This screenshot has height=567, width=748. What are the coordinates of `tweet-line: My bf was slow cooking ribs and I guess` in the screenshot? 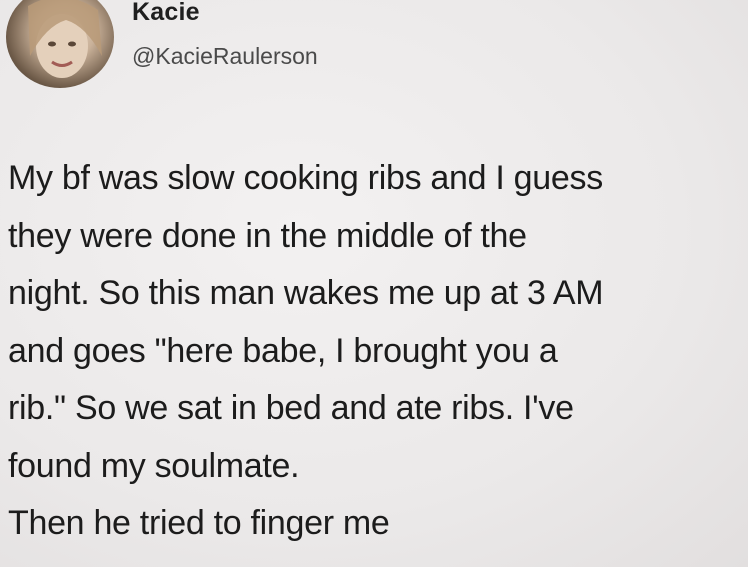 It's located at (305, 178).